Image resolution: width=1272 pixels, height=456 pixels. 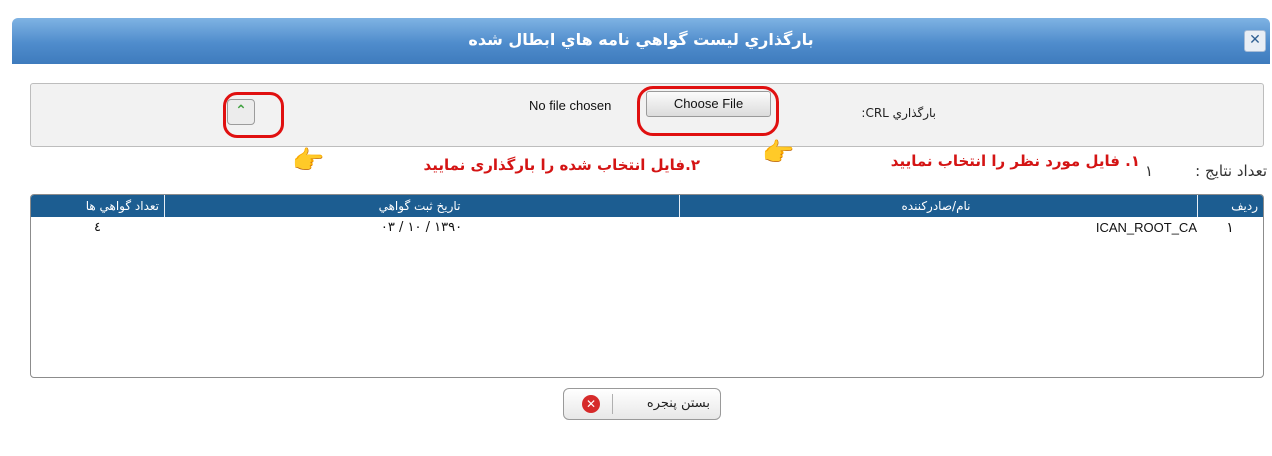 What do you see at coordinates (1230, 228) in the screenshot?
I see `cell-index: ١` at bounding box center [1230, 228].